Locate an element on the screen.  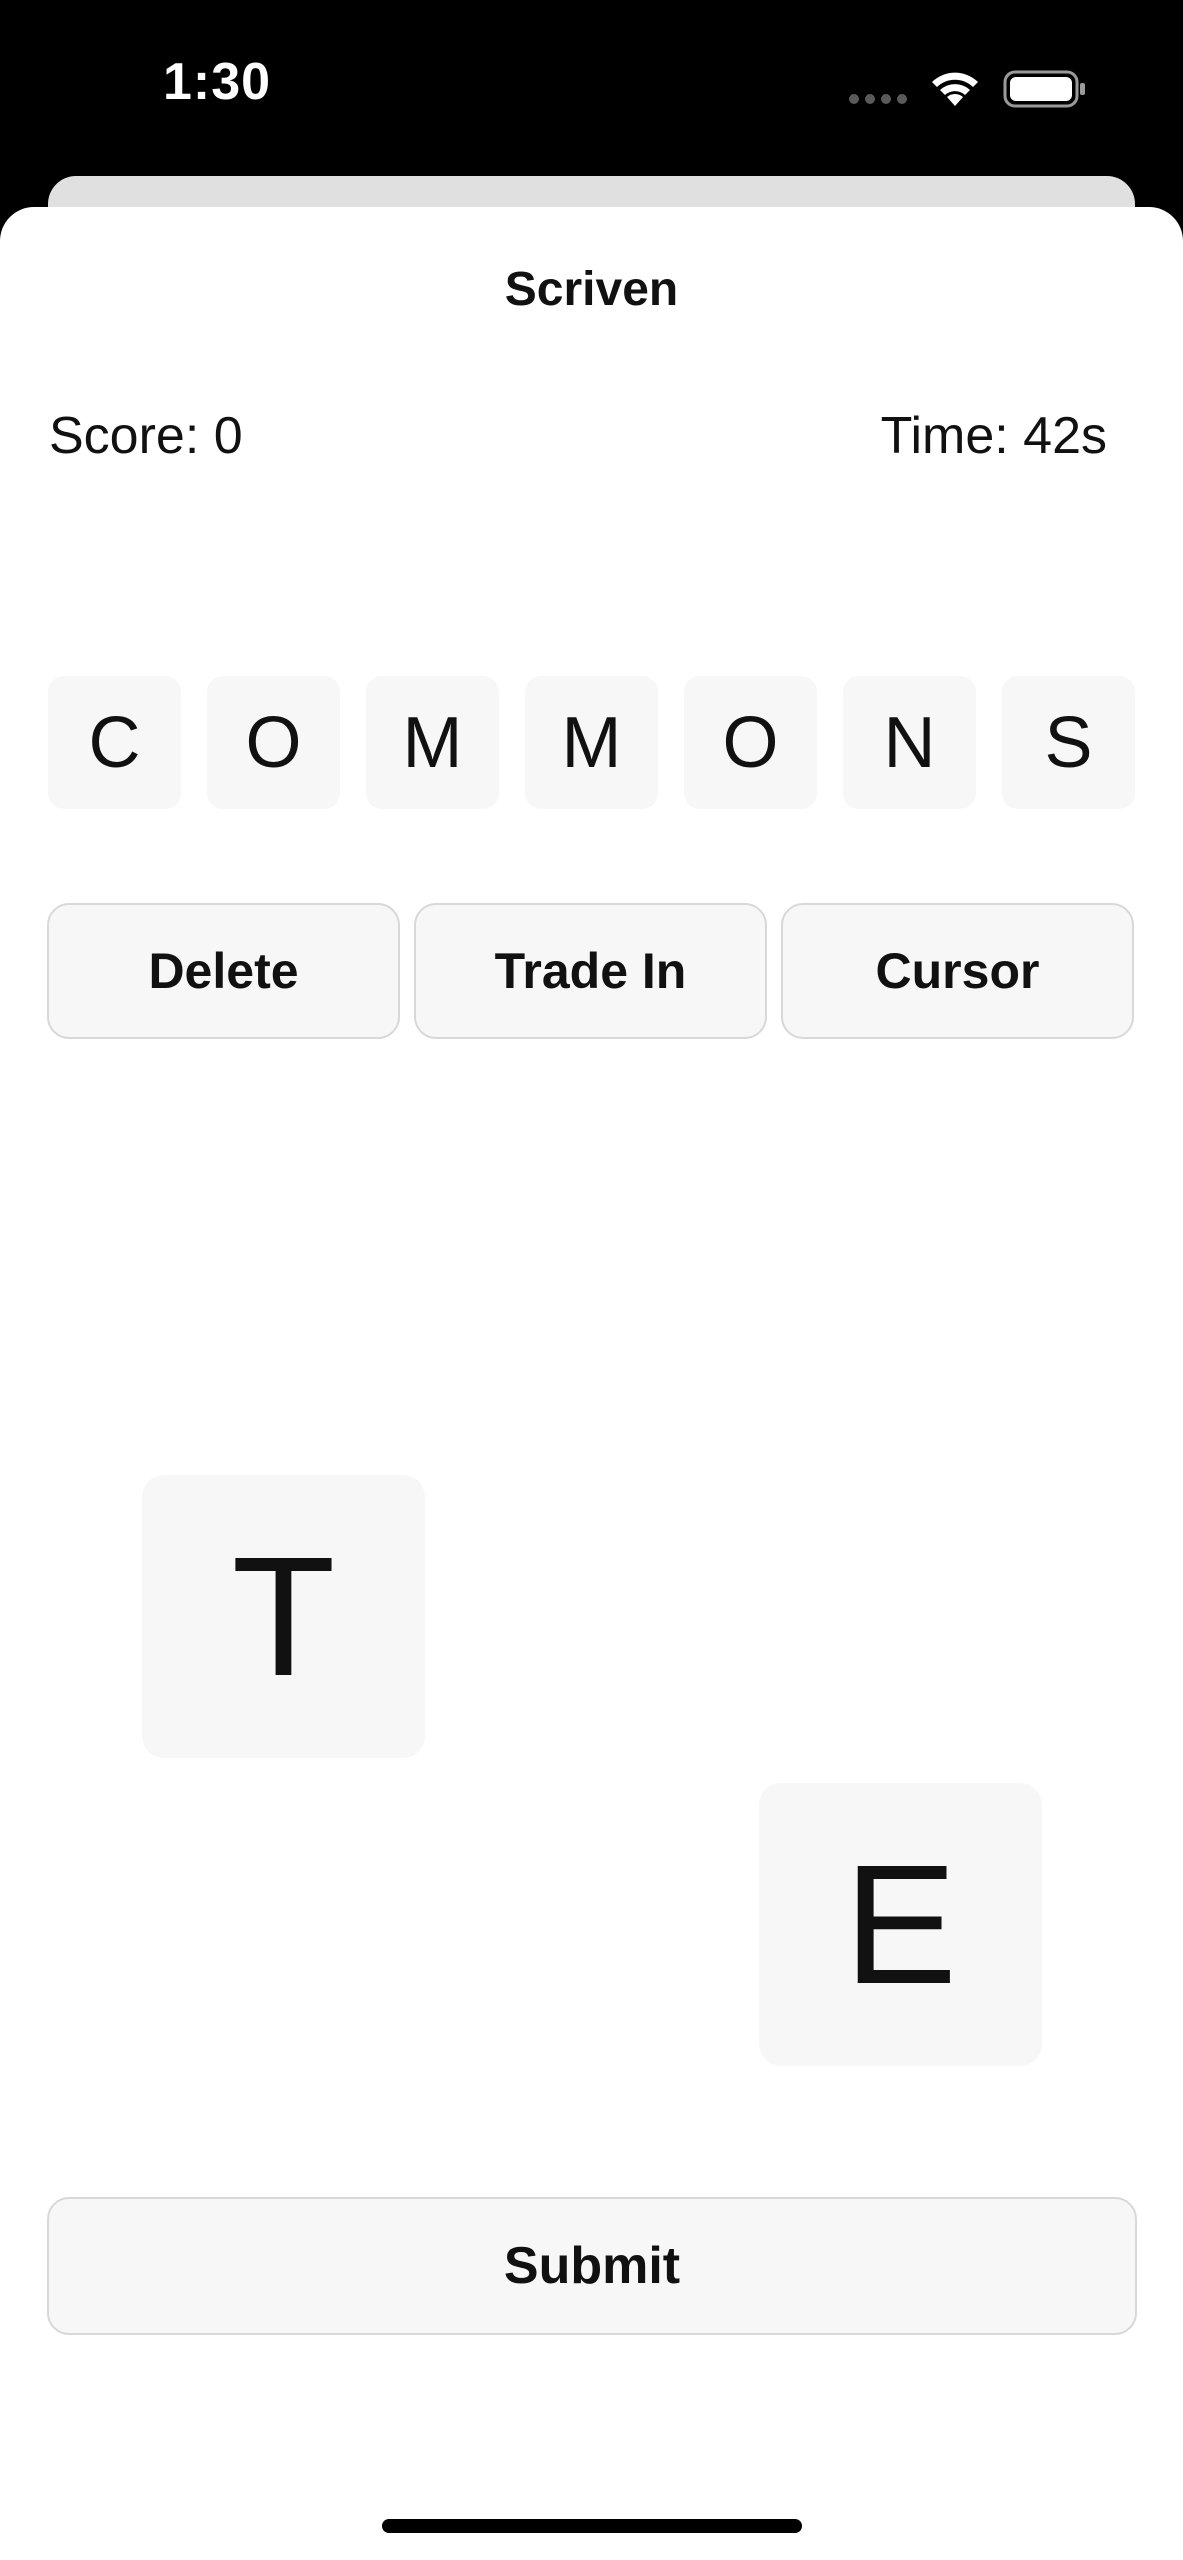
status-time: 1:30 is located at coordinates (217, 82).